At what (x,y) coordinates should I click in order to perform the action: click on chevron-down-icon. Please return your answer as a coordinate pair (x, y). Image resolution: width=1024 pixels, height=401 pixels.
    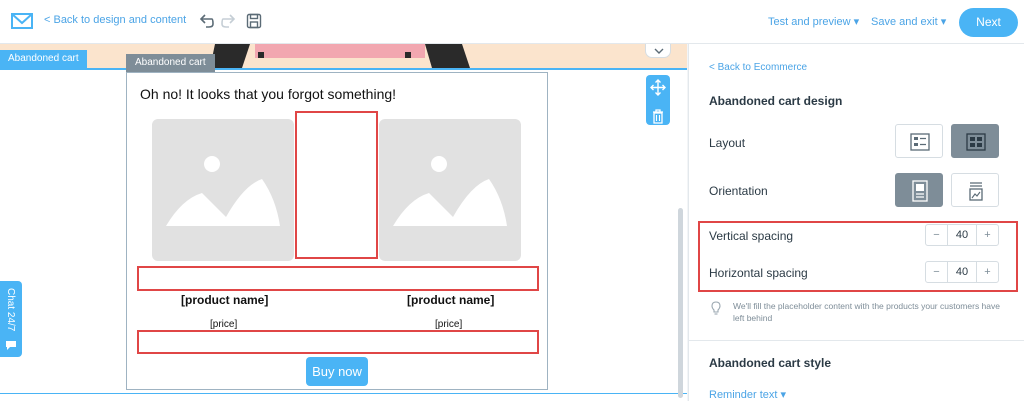
    Looking at the image, I should click on (659, 51).